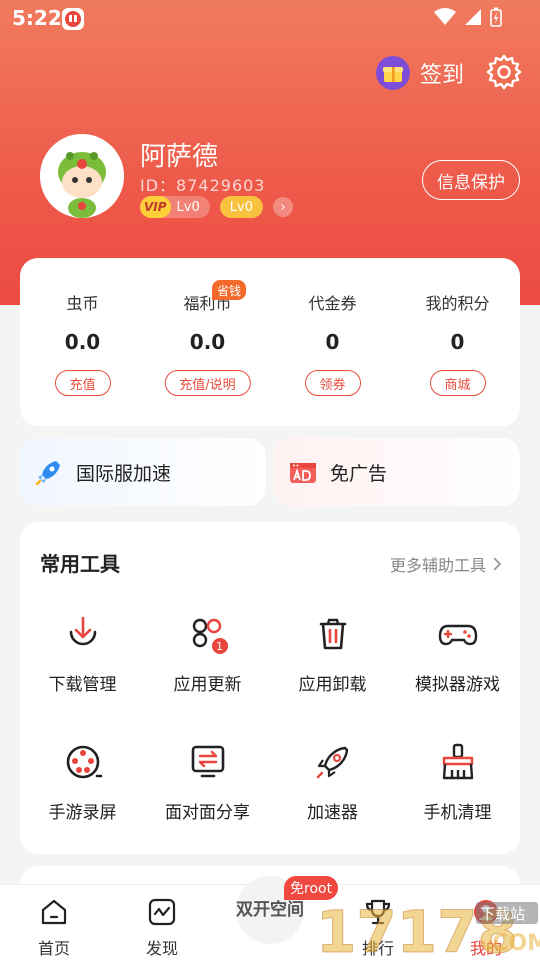 This screenshot has width=540, height=960. Describe the element at coordinates (303, 473) in the screenshot. I see `ad-icon` at that location.